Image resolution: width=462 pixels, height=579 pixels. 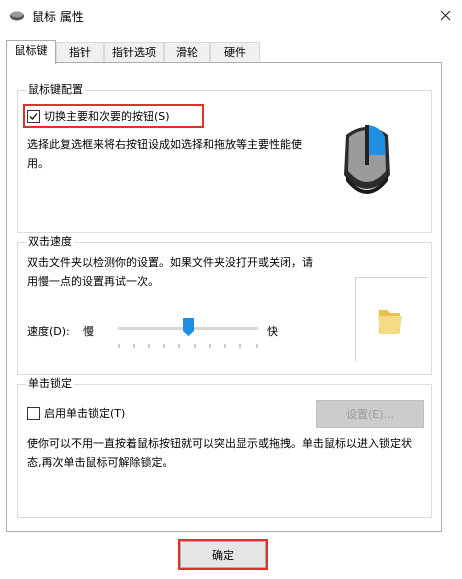 I want to click on tab-label: 滑轮, so click(x=187, y=52).